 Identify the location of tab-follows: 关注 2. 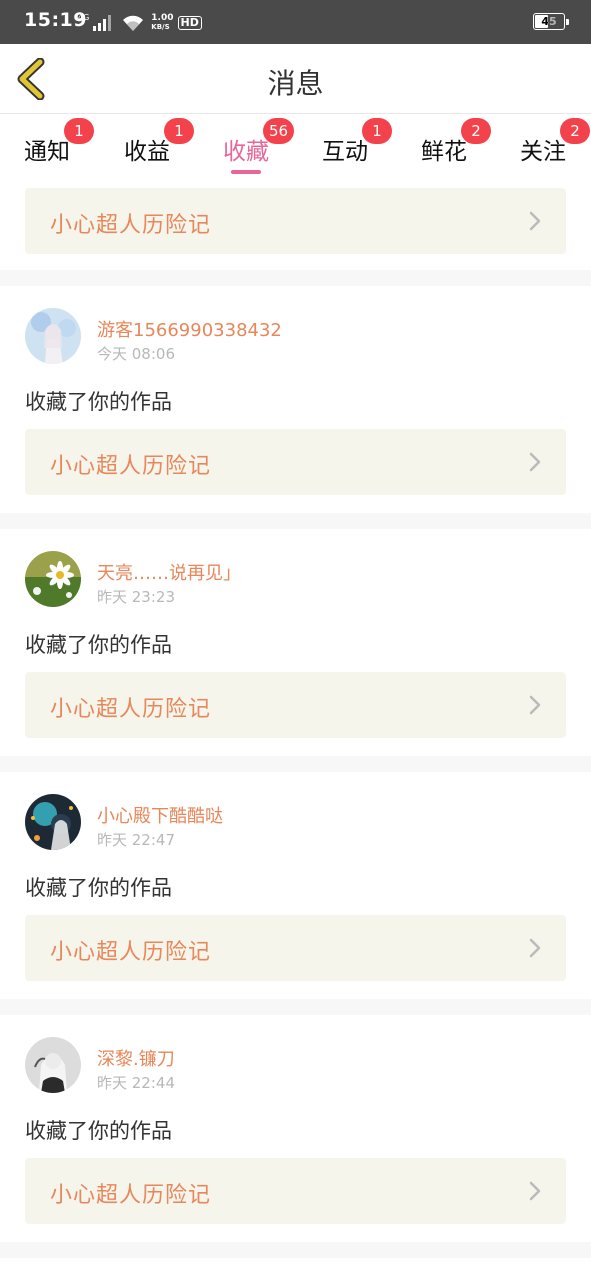
(555, 144).